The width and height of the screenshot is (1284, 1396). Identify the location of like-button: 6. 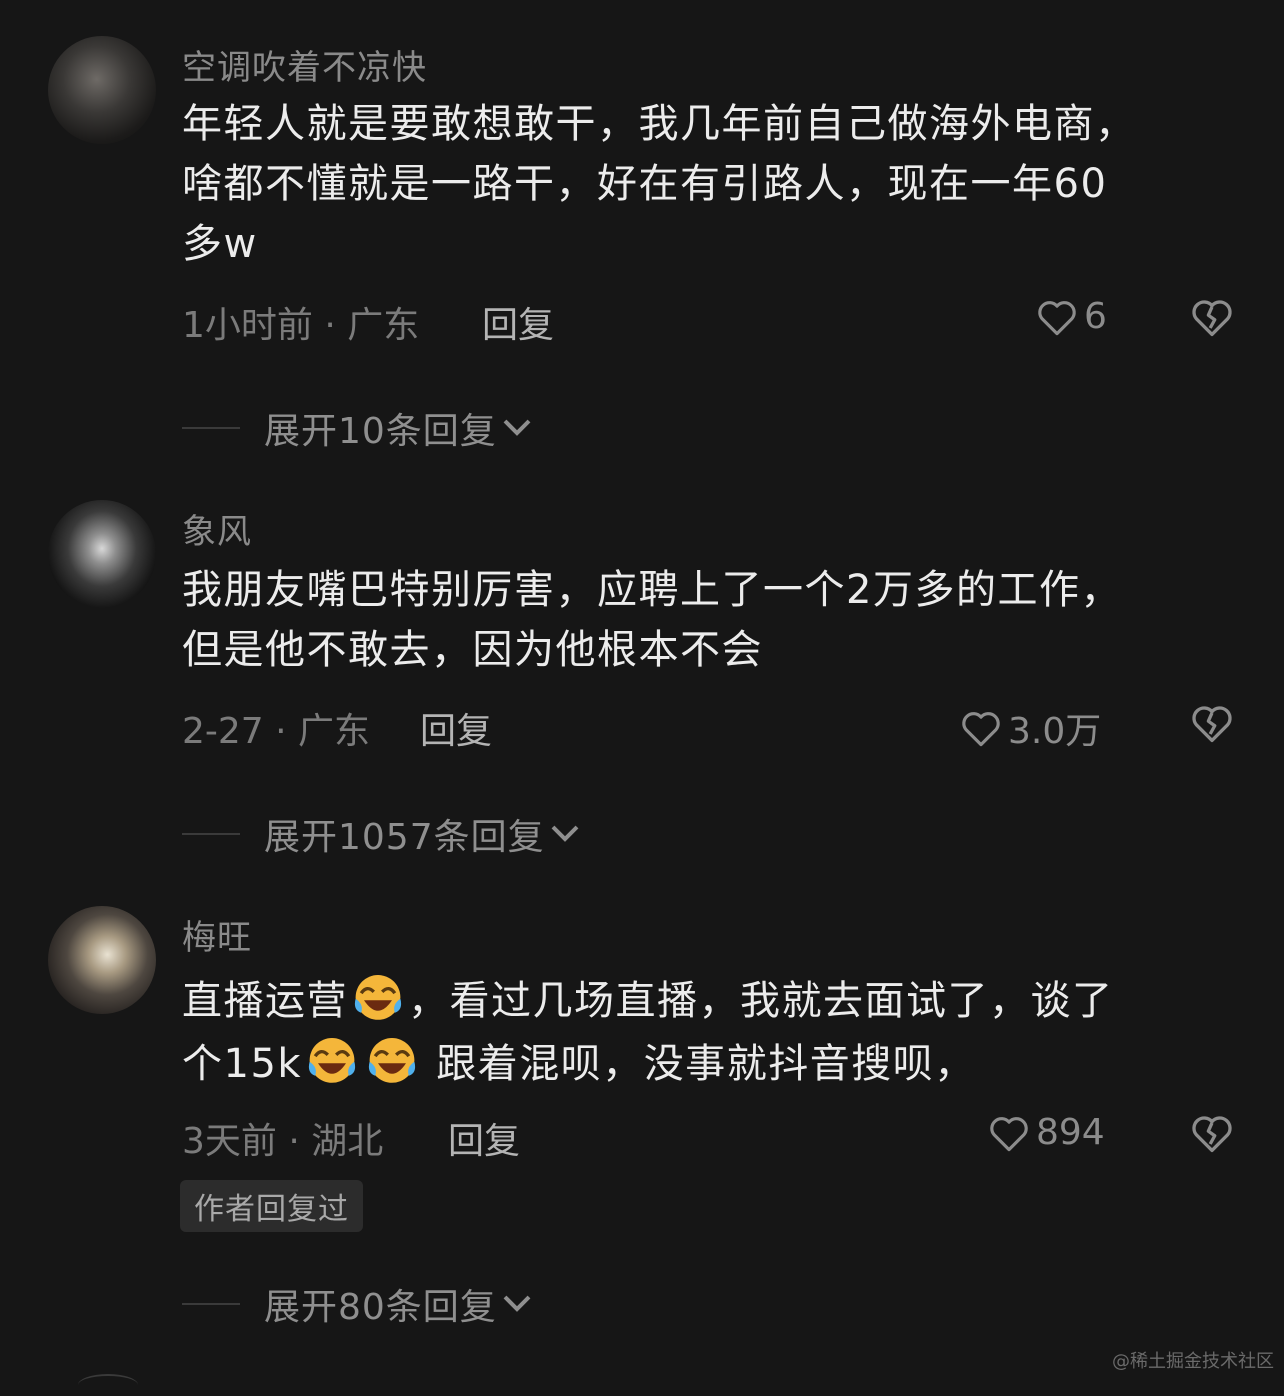
(1071, 316).